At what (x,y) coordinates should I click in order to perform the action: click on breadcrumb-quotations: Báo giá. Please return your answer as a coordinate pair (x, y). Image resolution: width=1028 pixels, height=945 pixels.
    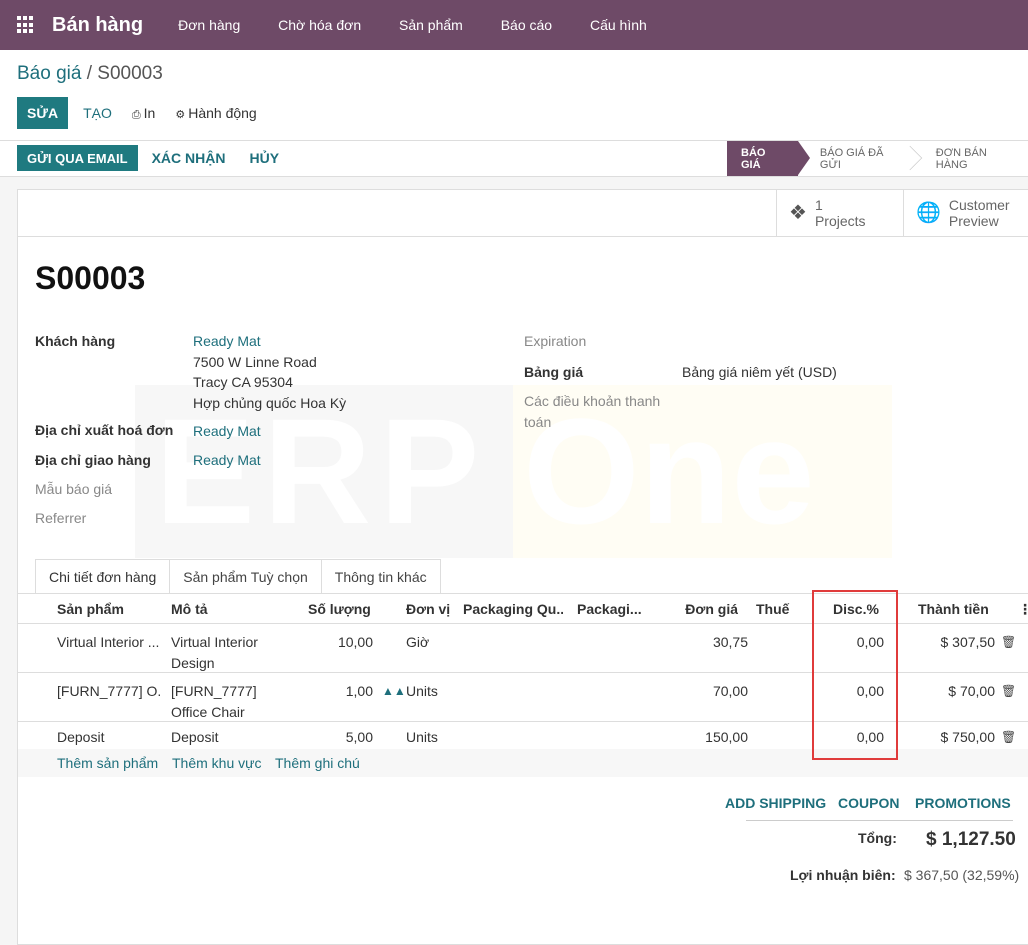
    Looking at the image, I should click on (49, 73).